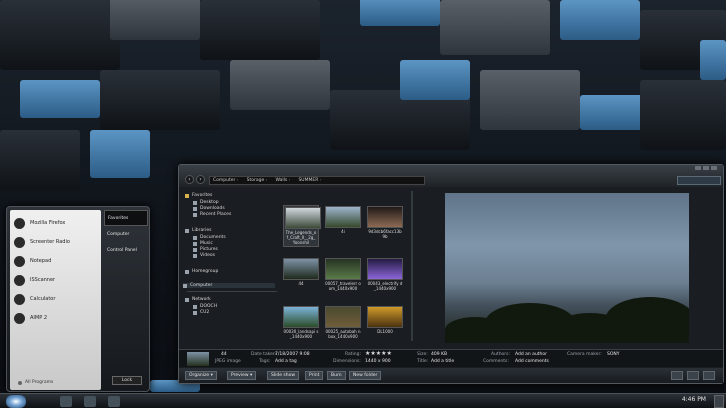 The image size is (726, 408). Describe the element at coordinates (439, 354) in the screenshot. I see `file-size: 409 KB` at that location.